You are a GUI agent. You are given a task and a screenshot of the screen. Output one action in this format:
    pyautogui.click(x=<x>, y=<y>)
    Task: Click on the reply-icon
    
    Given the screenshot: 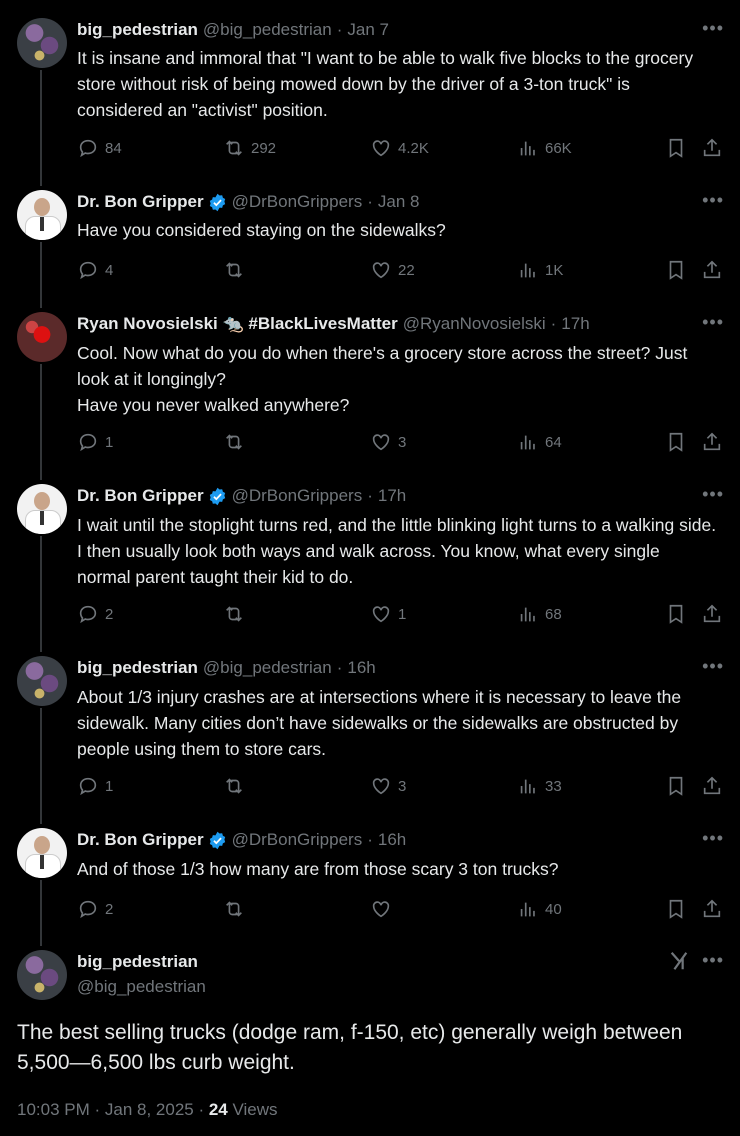 What is the action you would take?
    pyautogui.click(x=88, y=270)
    